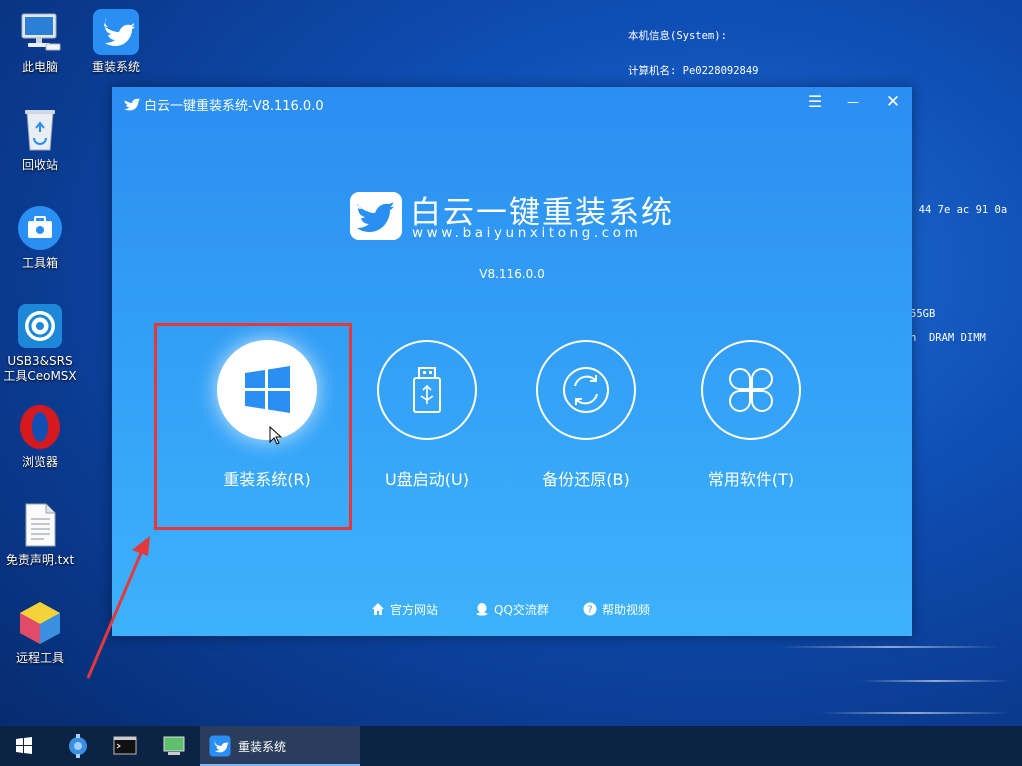 The image size is (1022, 766). Describe the element at coordinates (39, 462) in the screenshot. I see `desktop-icon-label: 浏览器` at that location.